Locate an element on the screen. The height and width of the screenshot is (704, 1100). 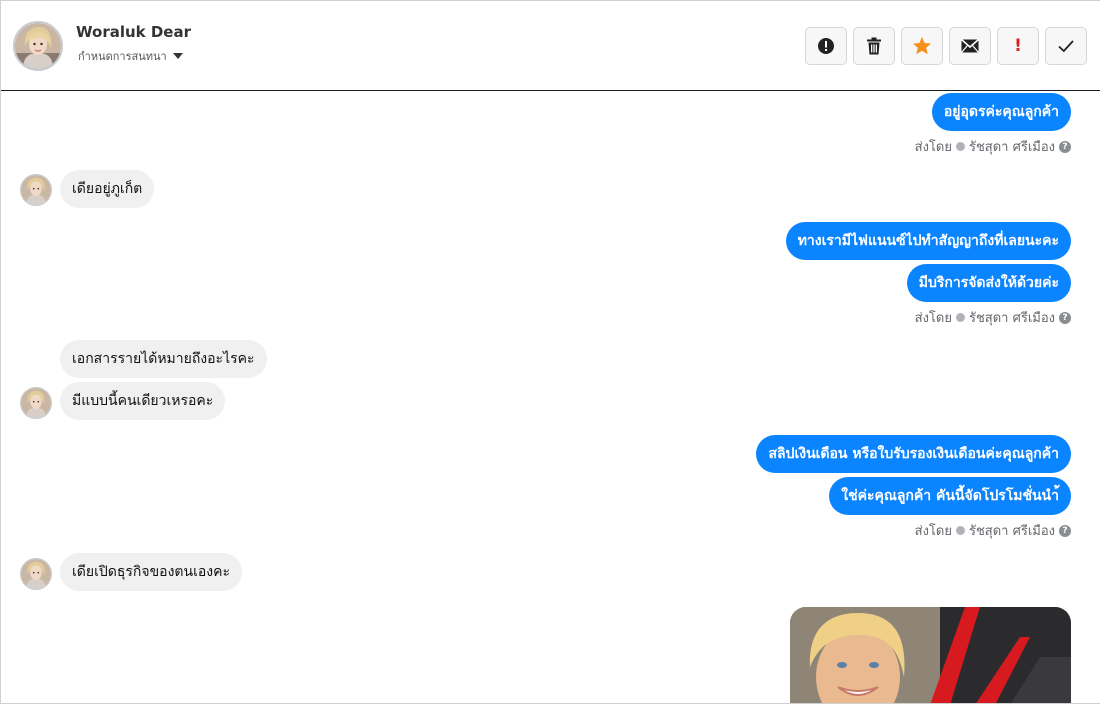
exclamation-icon: ! is located at coordinates (1018, 46).